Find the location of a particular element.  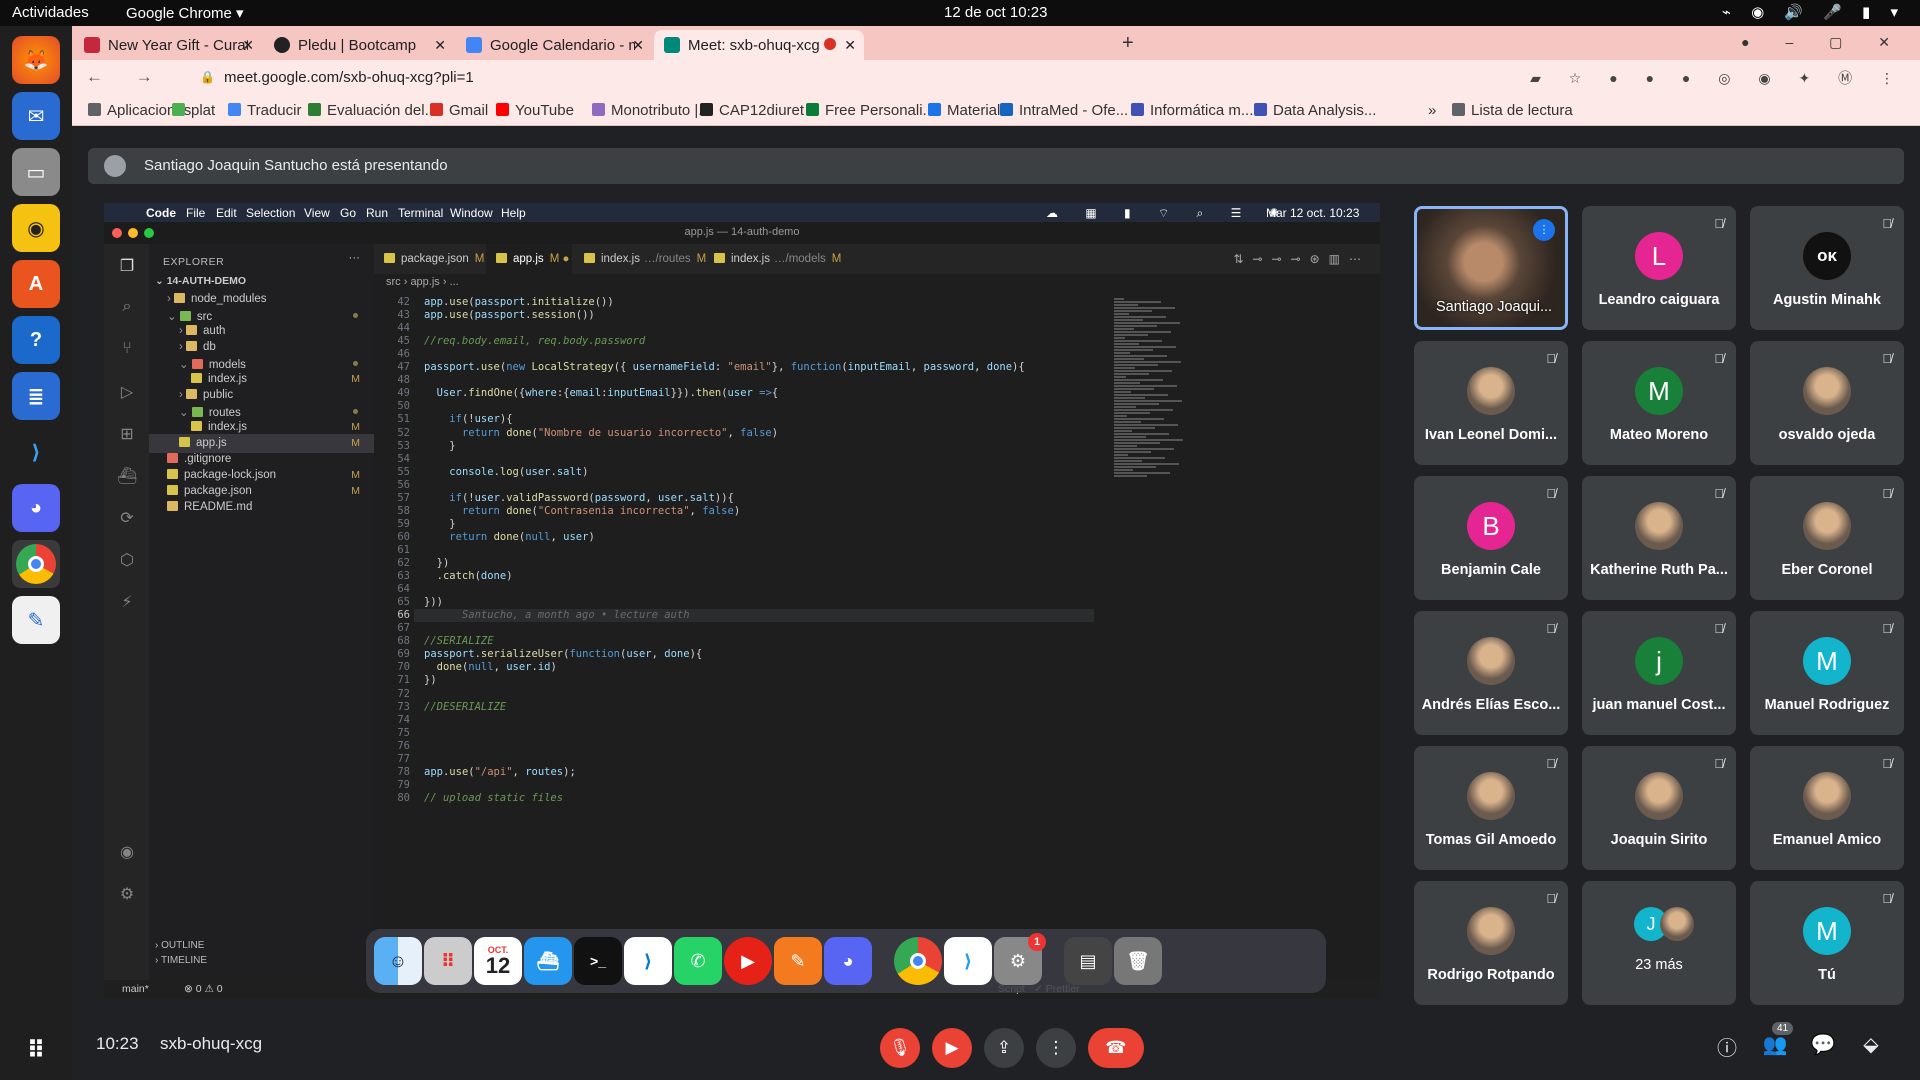

software-icon: A is located at coordinates (36, 284).